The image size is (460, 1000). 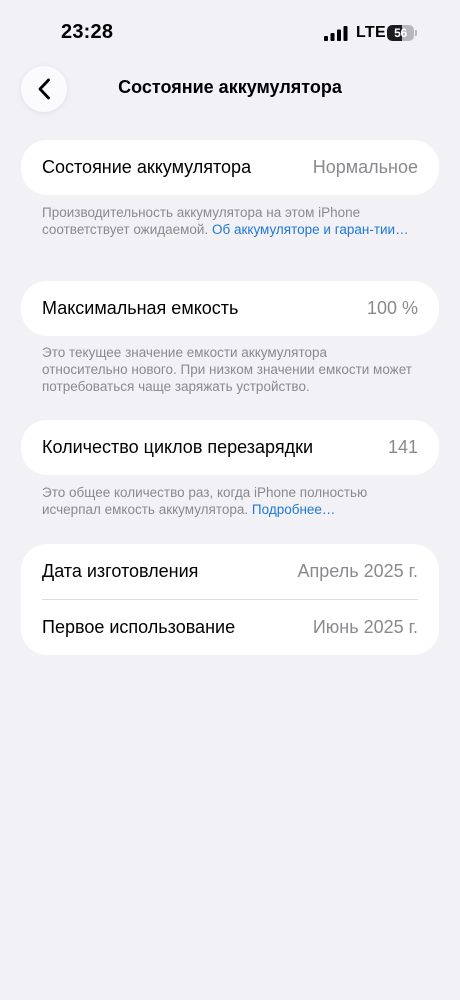 I want to click on battery-health-card: Состояние аккумулятора Нормальное, so click(x=230, y=167).